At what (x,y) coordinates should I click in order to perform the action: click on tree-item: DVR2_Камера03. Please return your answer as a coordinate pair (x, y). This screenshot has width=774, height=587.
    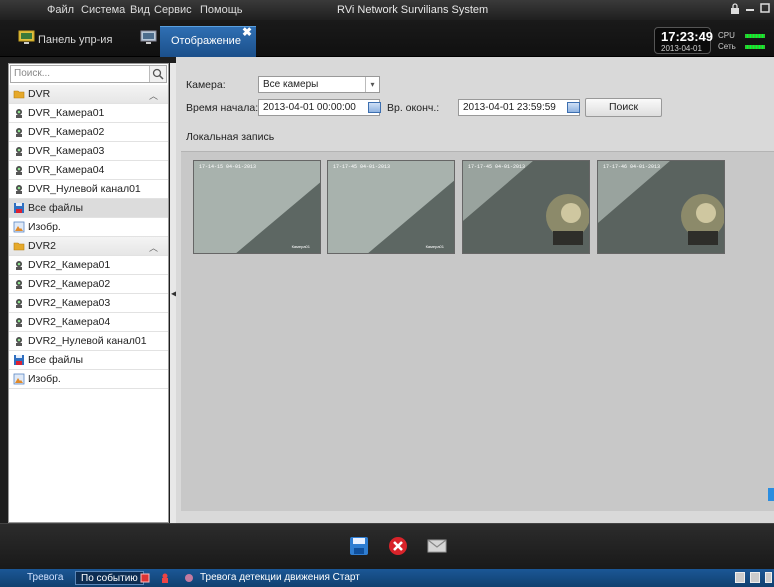
    Looking at the image, I should click on (88, 303).